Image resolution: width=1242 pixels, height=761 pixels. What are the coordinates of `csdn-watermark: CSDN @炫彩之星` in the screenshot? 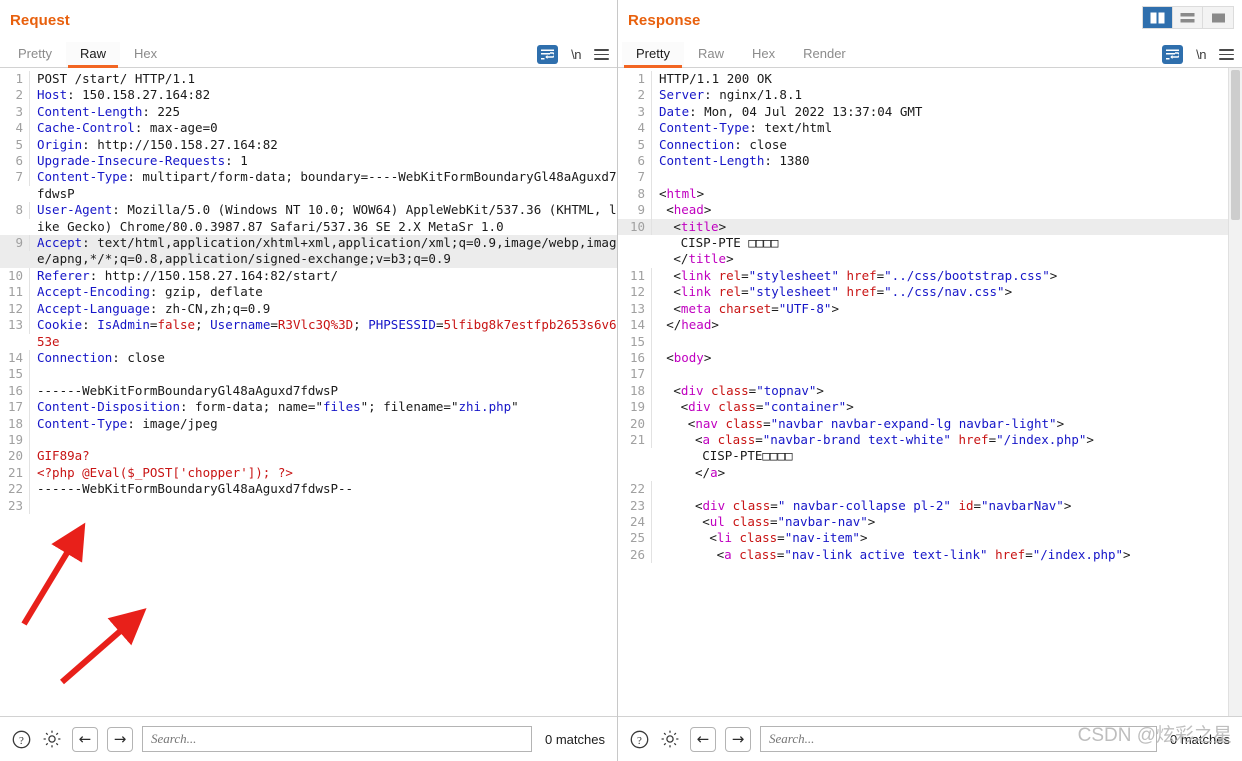 It's located at (1154, 735).